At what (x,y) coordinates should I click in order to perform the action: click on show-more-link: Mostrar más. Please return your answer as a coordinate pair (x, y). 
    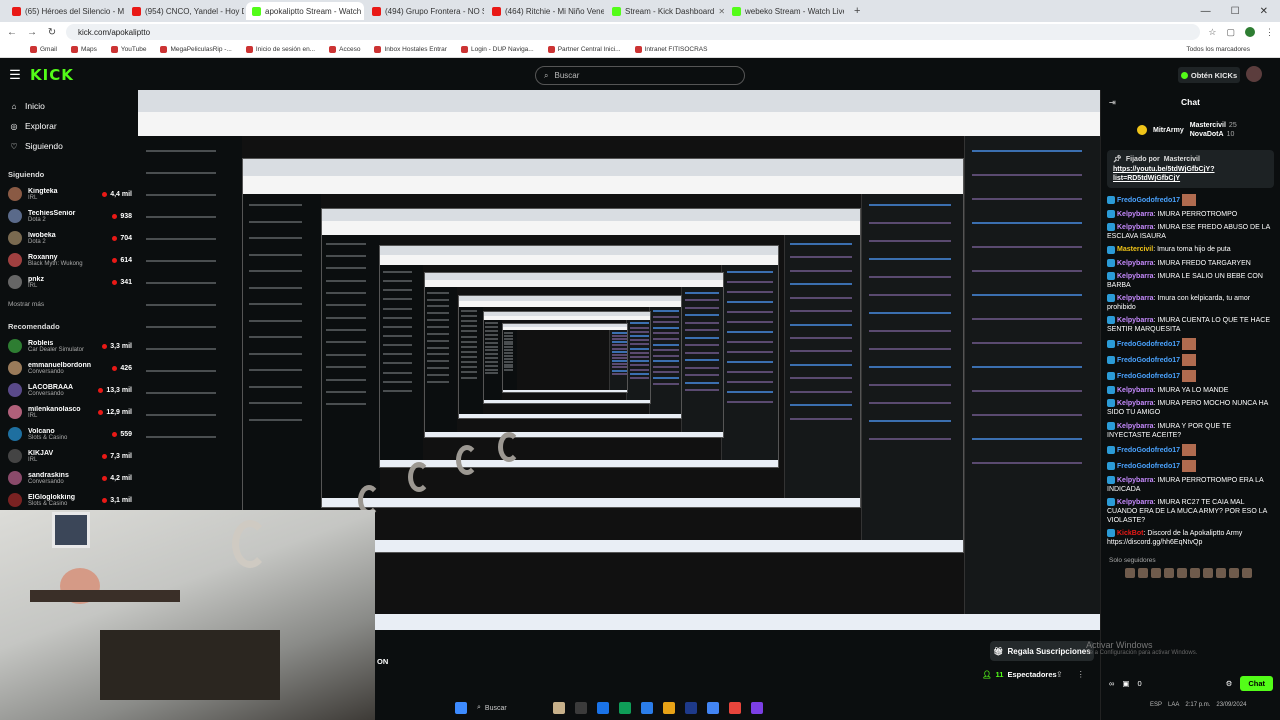
    Looking at the image, I should click on (69, 300).